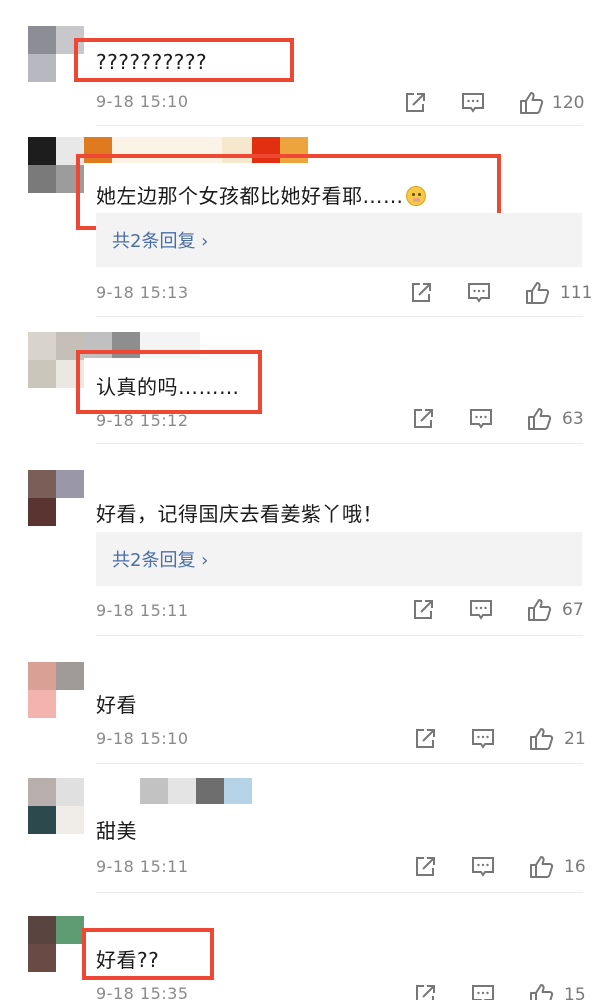  Describe the element at coordinates (575, 867) in the screenshot. I see `like-count: 16` at that location.